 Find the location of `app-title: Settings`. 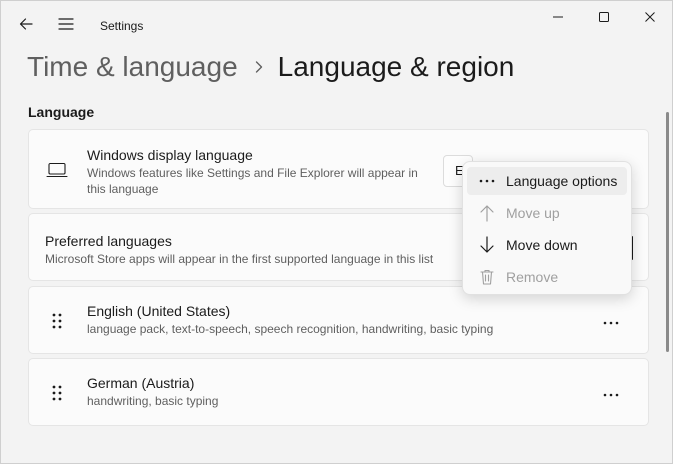

app-title: Settings is located at coordinates (122, 26).